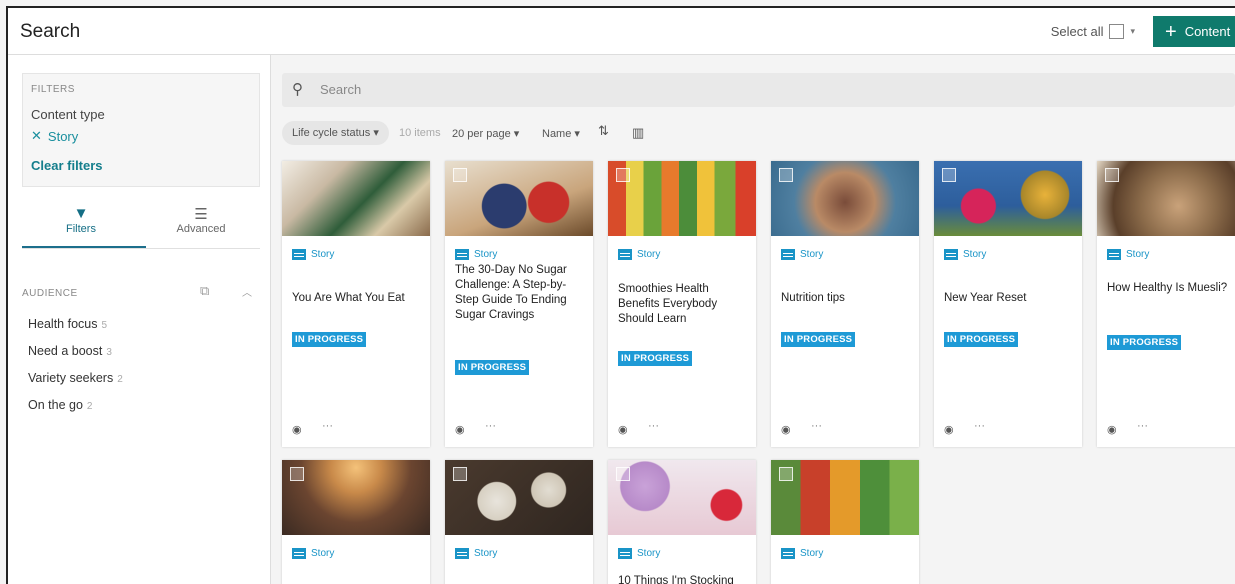 The image size is (1235, 584). I want to click on audience-item-label: Need a boost, so click(65, 351).